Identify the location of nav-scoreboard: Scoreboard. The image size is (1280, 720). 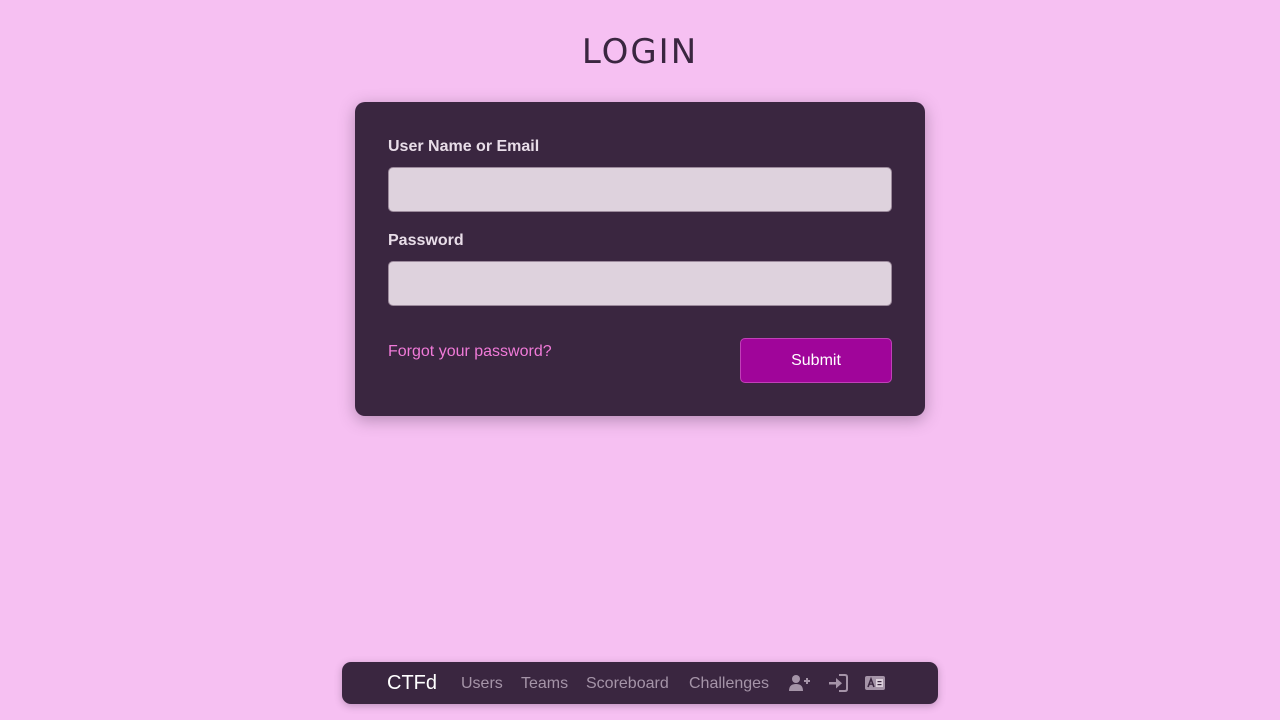
(627, 684).